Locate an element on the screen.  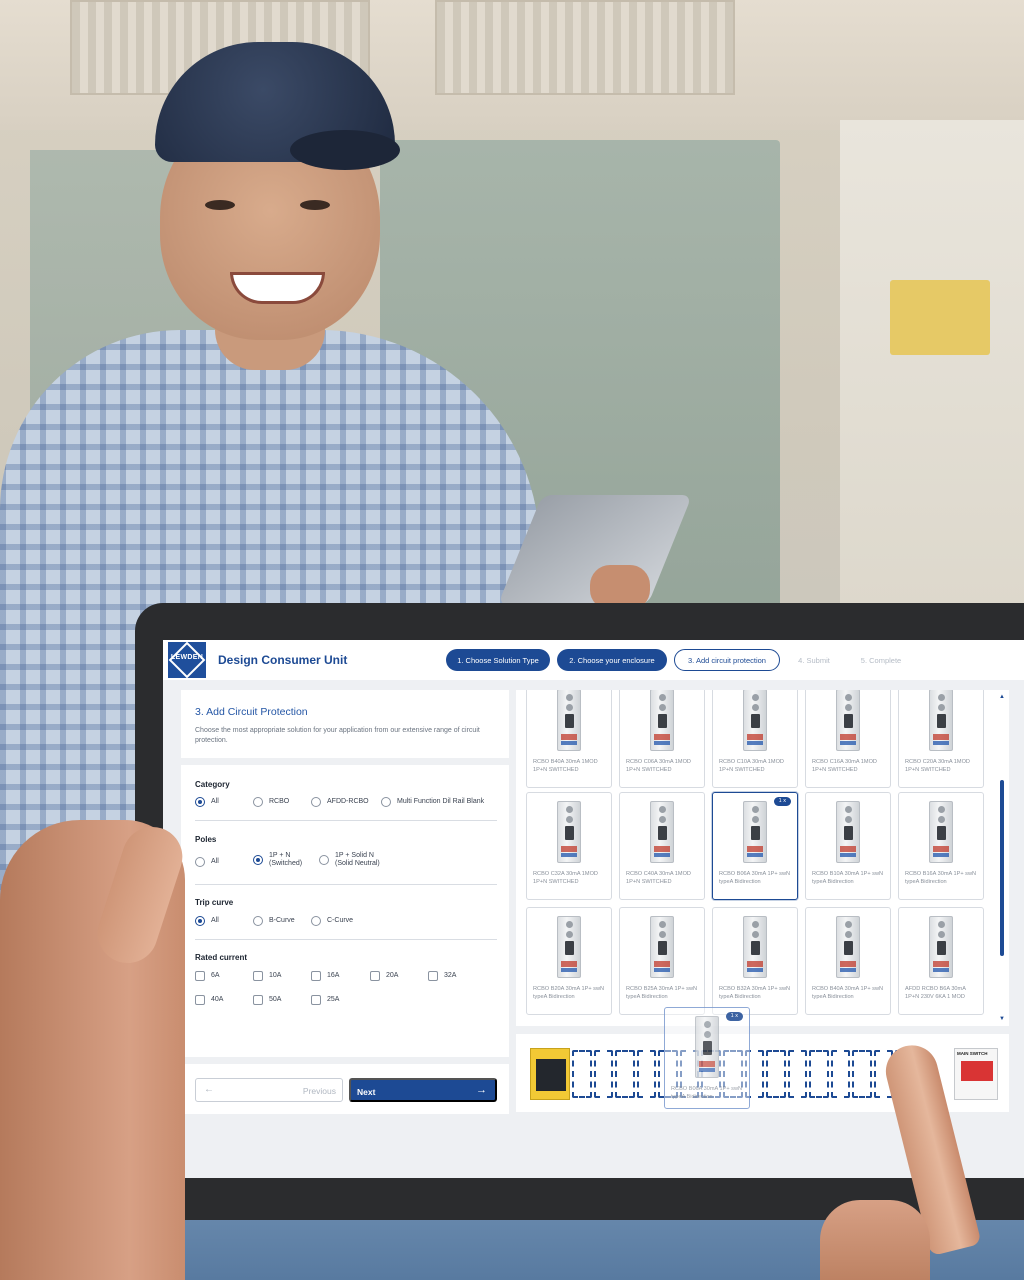
scrollbar-thumb is located at coordinates (1002, 868).